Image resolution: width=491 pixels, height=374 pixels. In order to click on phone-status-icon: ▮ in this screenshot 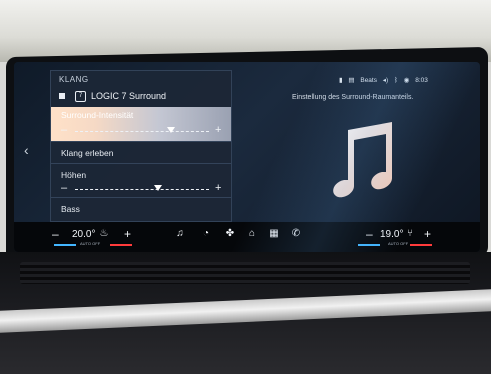, I will do `click(341, 80)`.